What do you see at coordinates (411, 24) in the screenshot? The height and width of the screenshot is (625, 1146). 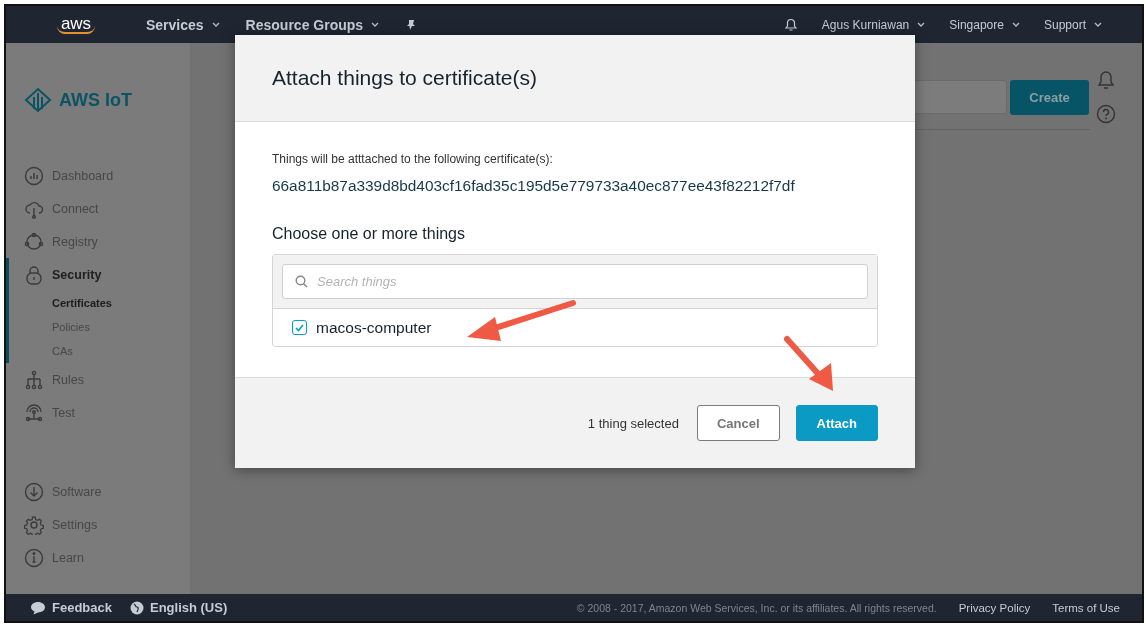 I see `pin-icon` at bounding box center [411, 24].